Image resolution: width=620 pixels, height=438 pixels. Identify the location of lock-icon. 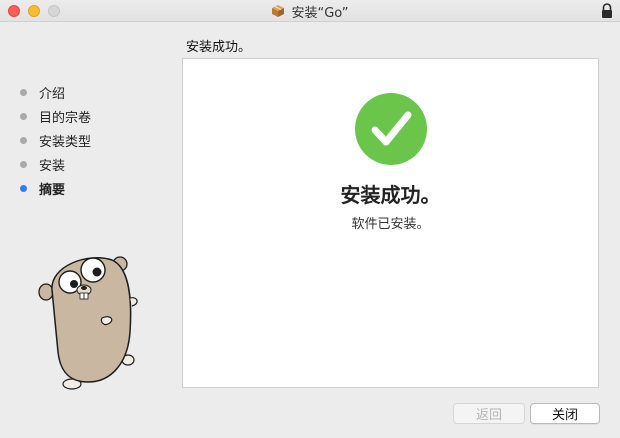
(607, 11).